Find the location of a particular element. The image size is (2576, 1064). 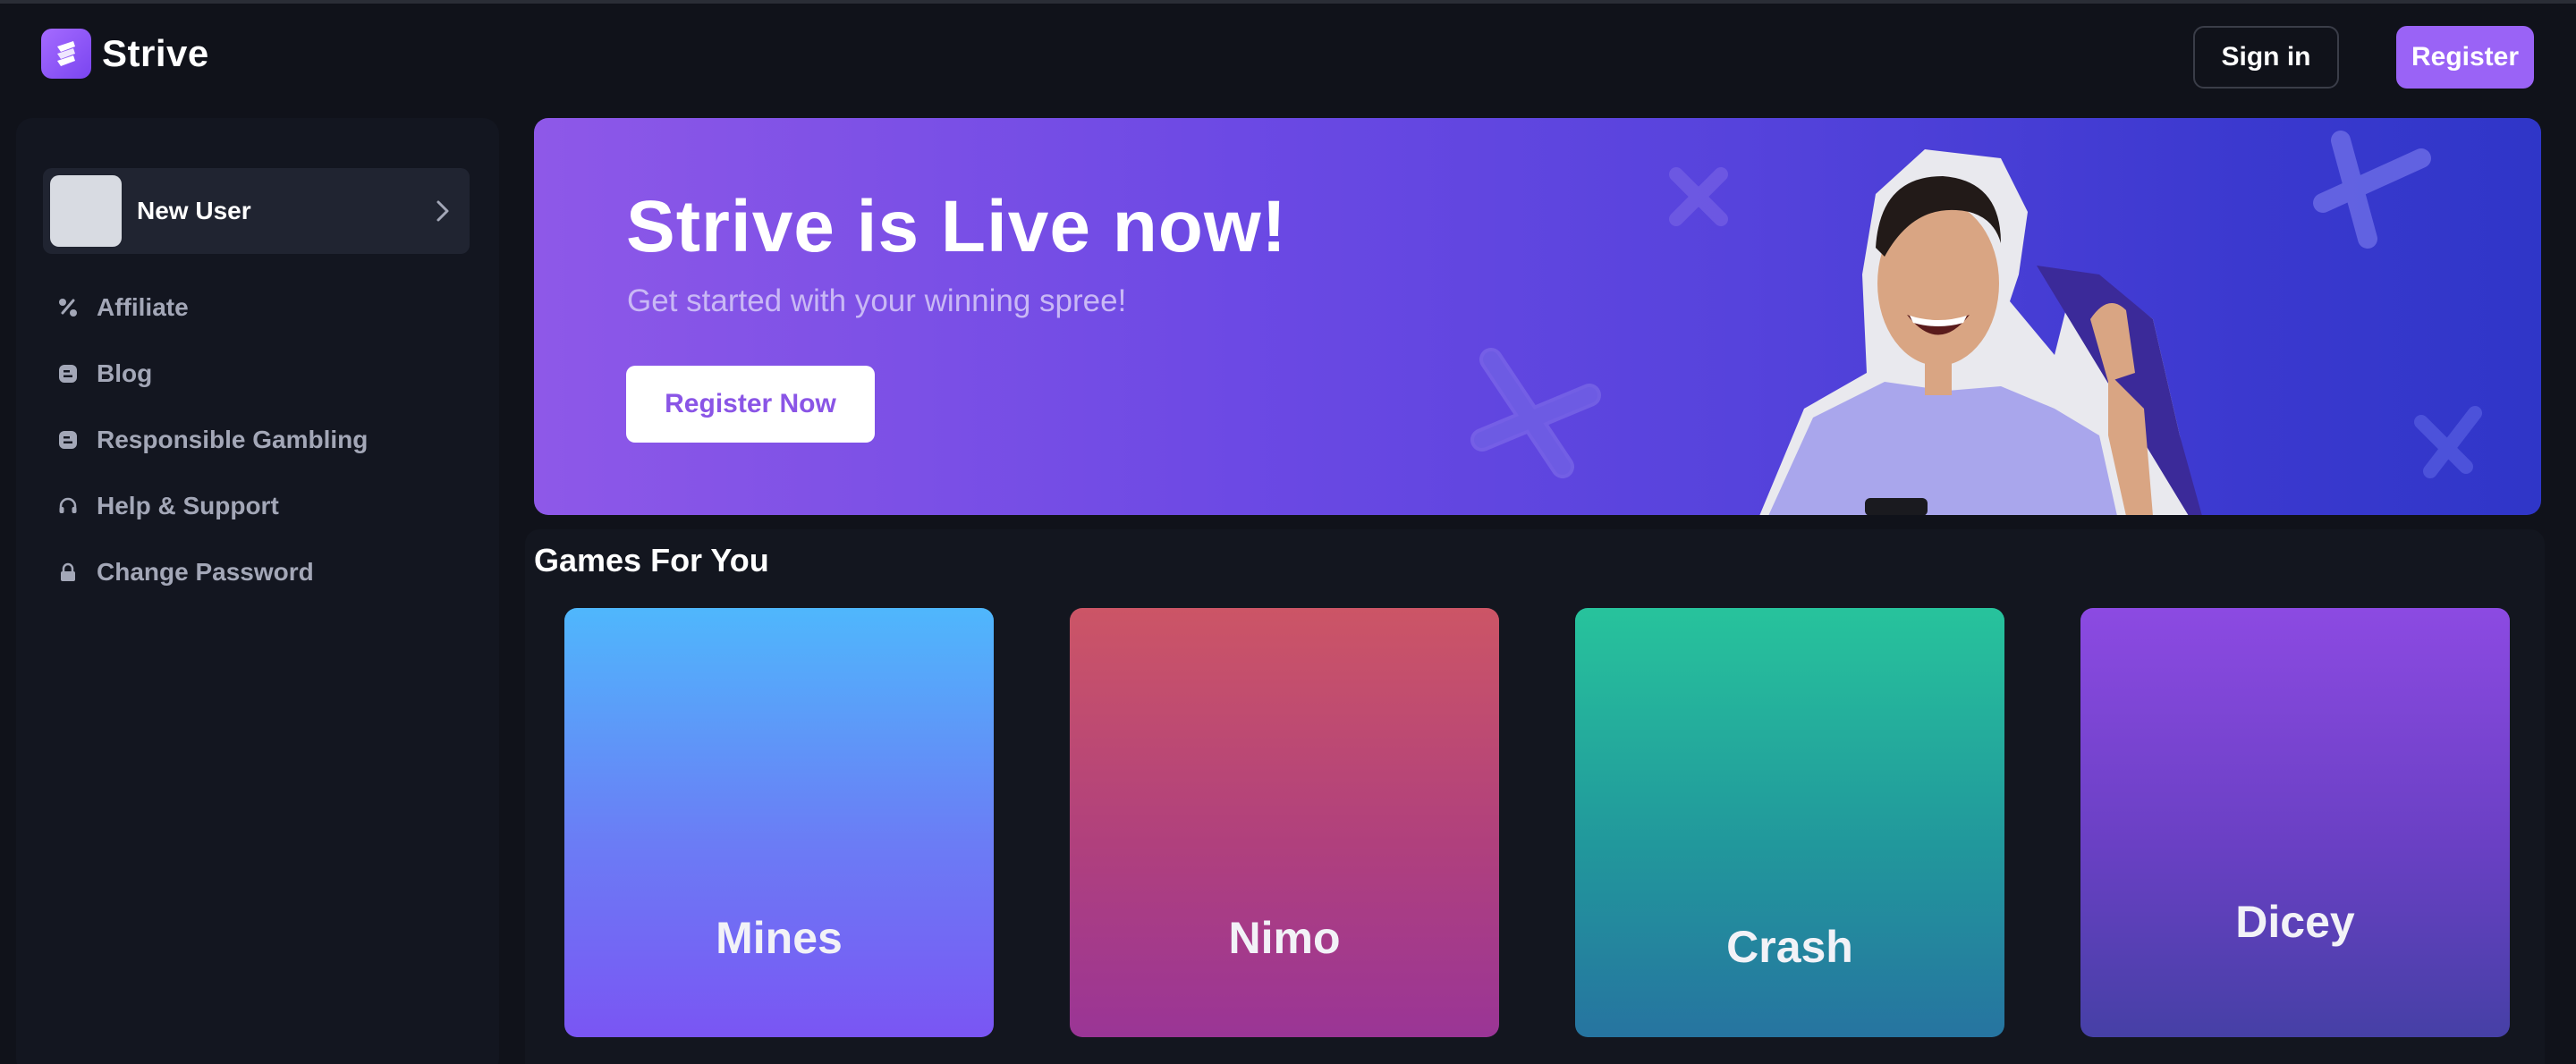

strive-logo-icon is located at coordinates (66, 54).